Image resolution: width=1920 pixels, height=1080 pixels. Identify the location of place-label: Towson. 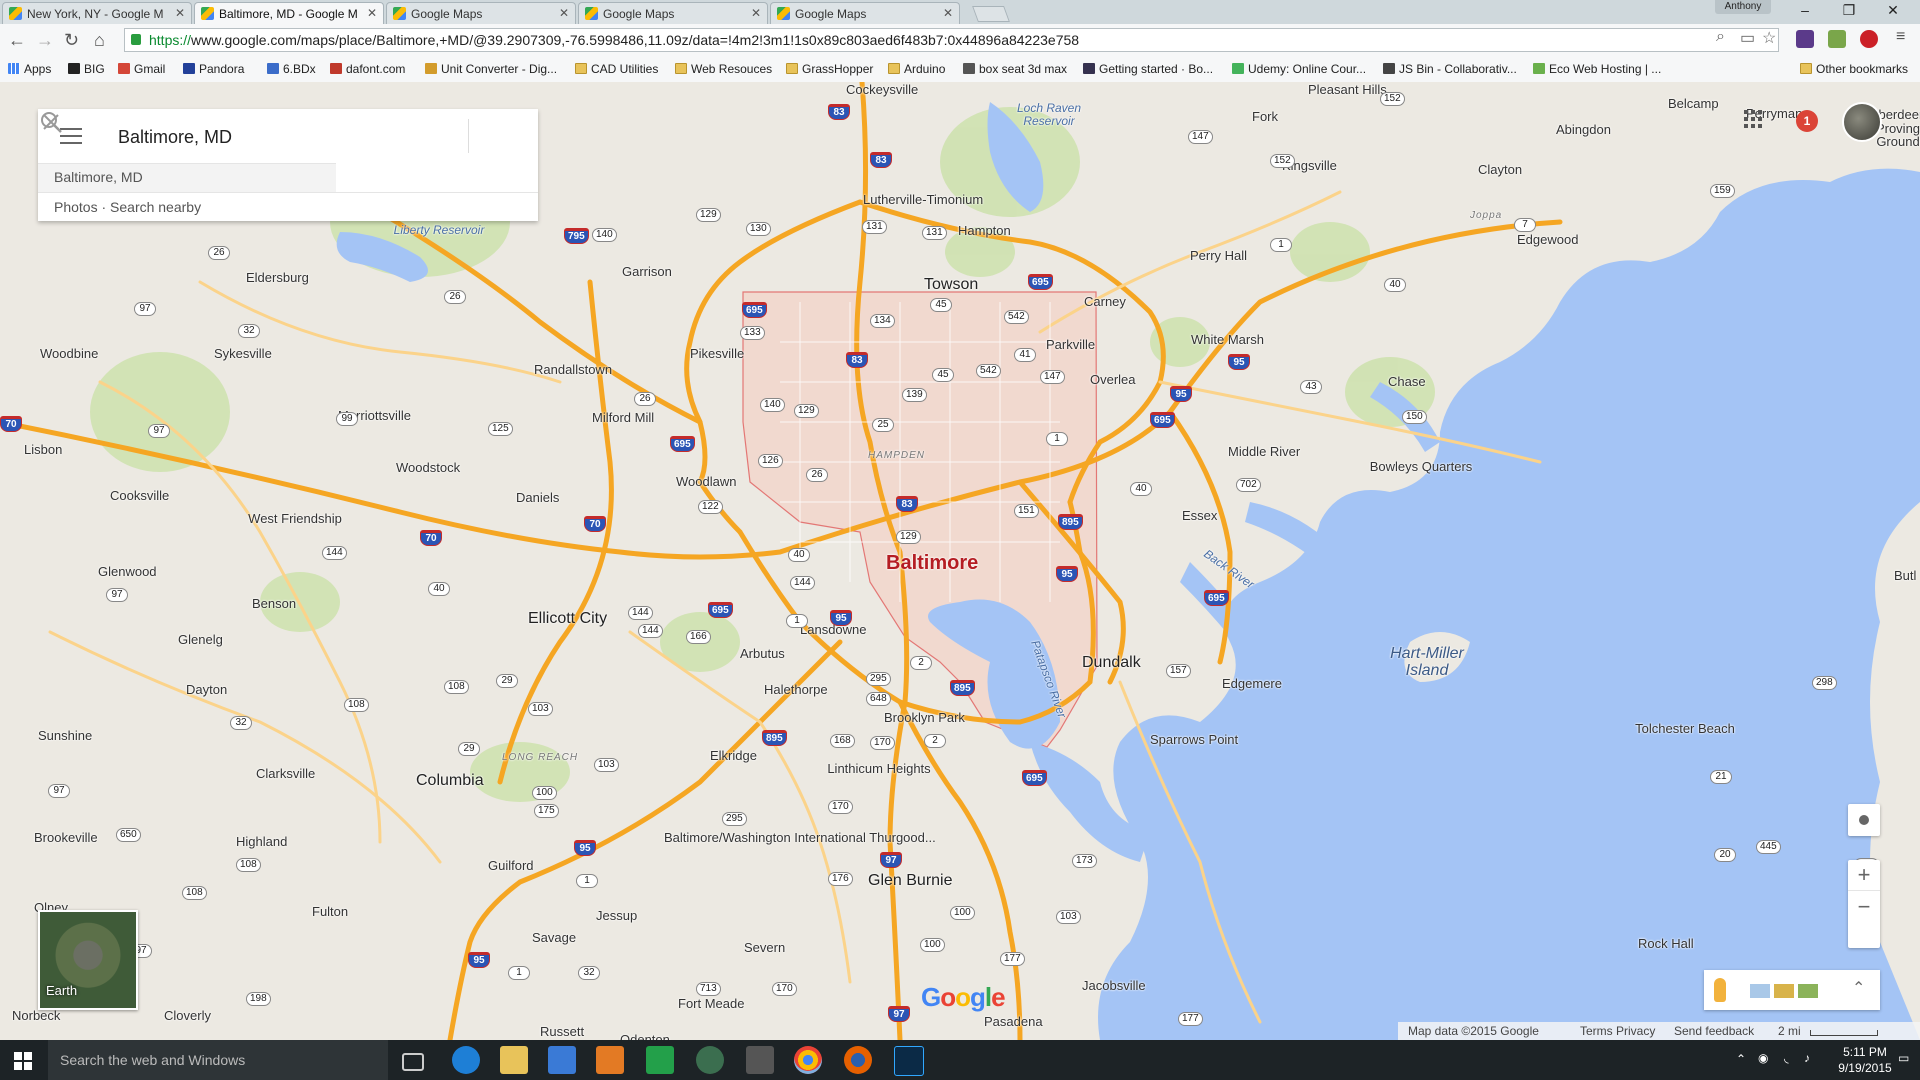
(951, 285).